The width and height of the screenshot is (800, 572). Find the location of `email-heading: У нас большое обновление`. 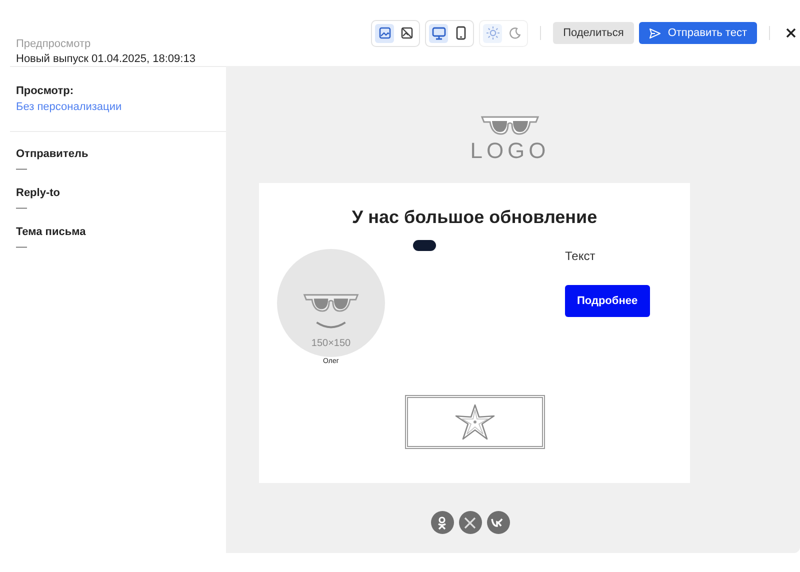

email-heading: У нас большое обновление is located at coordinates (475, 217).